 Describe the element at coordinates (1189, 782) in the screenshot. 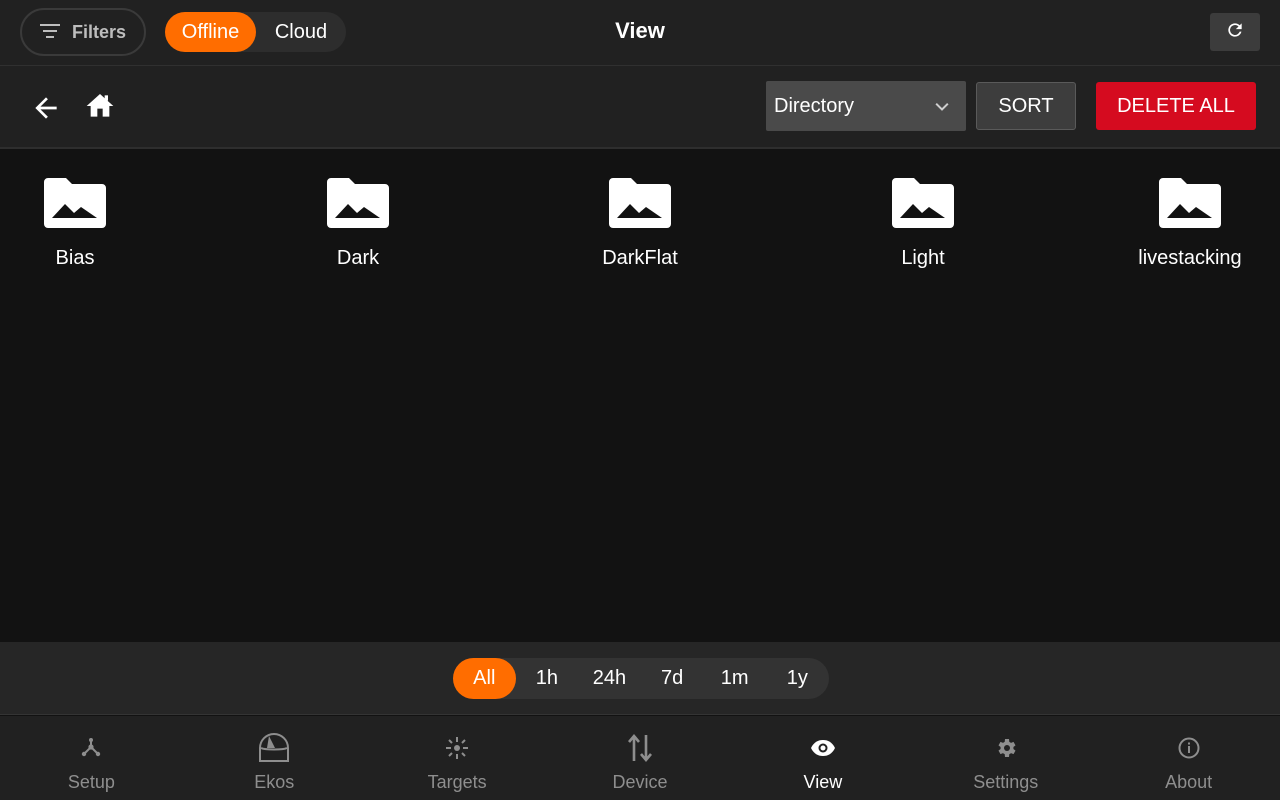

I see `nav-label: About` at that location.